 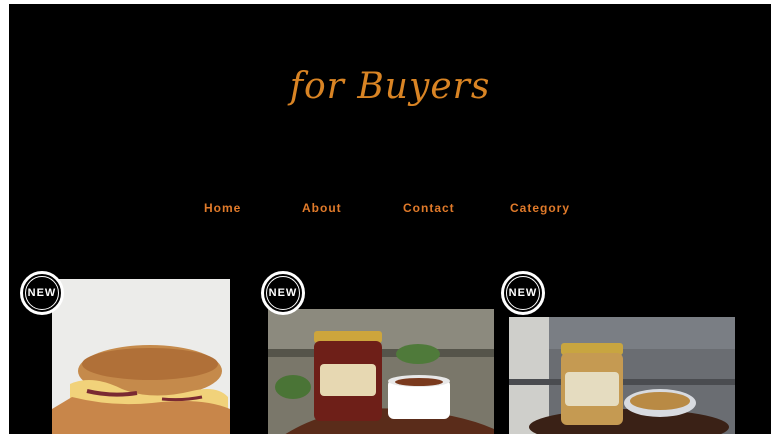 I want to click on nav-home-link: Home, so click(x=222, y=208).